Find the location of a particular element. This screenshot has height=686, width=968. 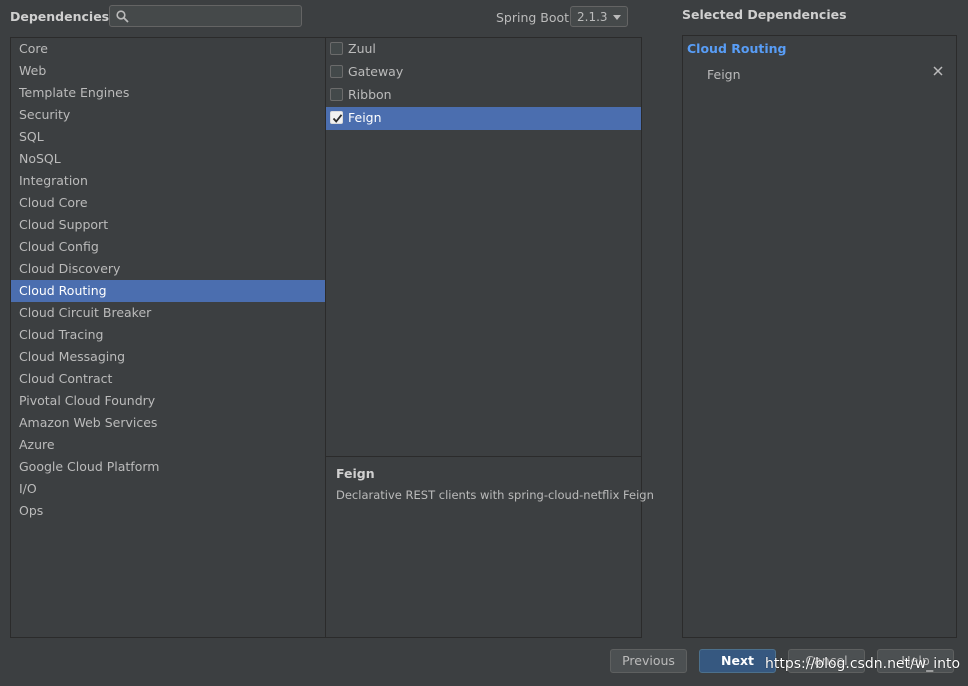

category-item: Cloud Support is located at coordinates (168, 225).